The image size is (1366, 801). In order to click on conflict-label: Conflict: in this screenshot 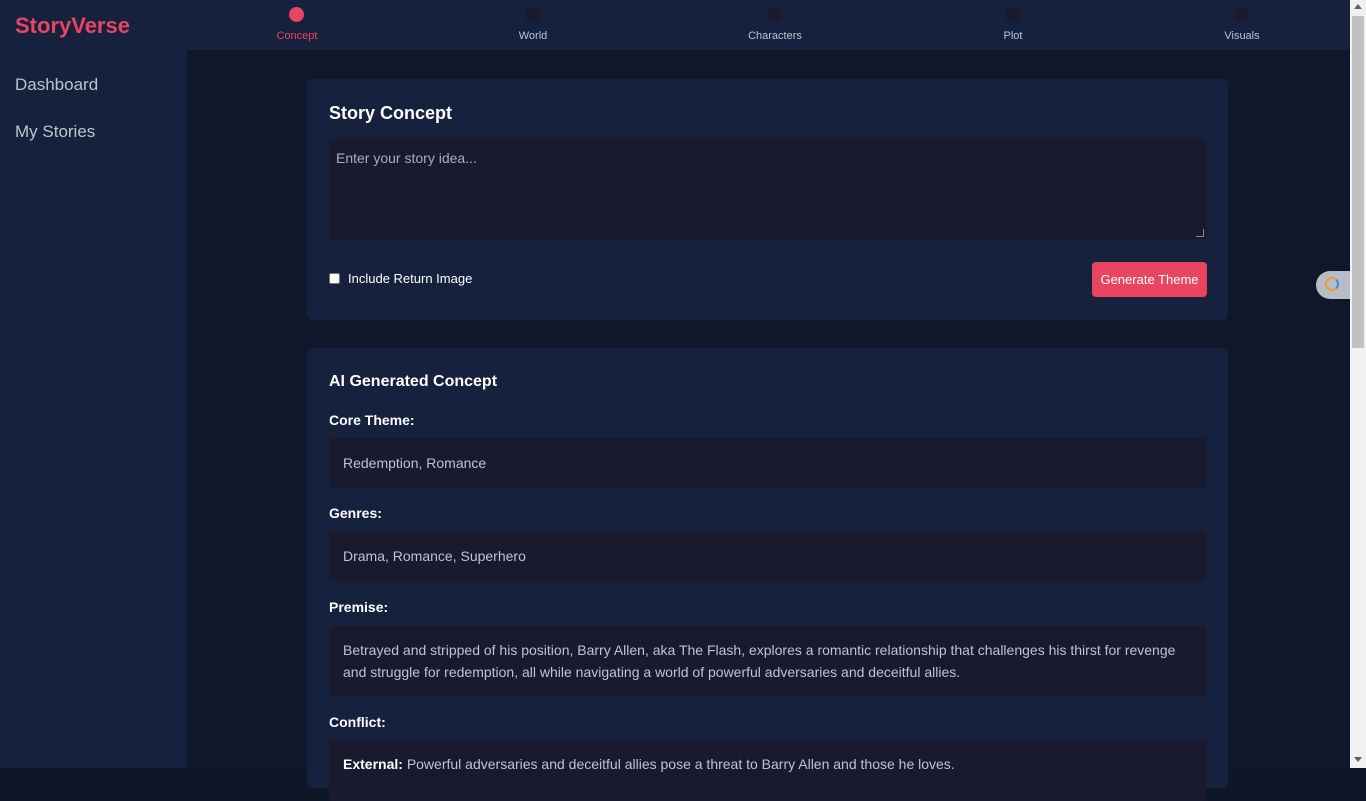, I will do `click(357, 722)`.